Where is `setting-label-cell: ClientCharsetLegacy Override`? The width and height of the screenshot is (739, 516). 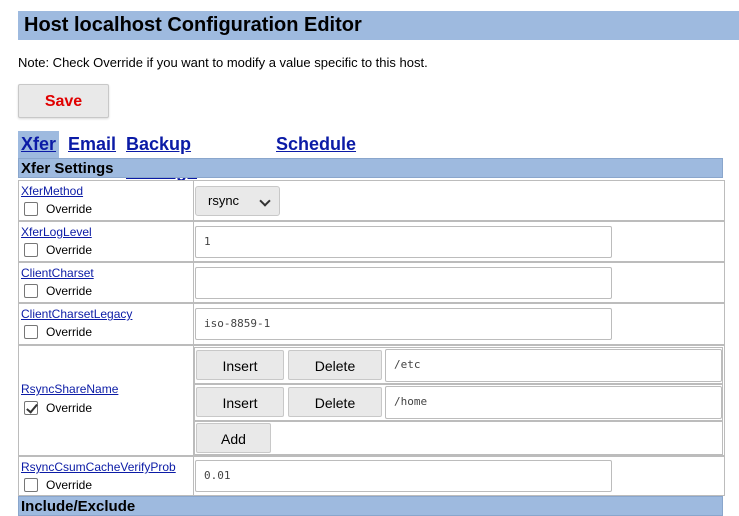
setting-label-cell: ClientCharsetLegacy Override is located at coordinates (106, 324).